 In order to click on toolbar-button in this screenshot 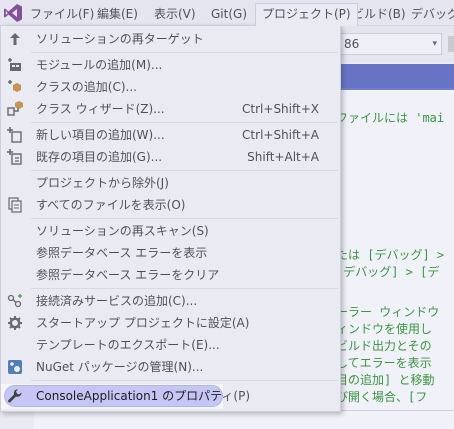, I will do `click(451, 44)`.